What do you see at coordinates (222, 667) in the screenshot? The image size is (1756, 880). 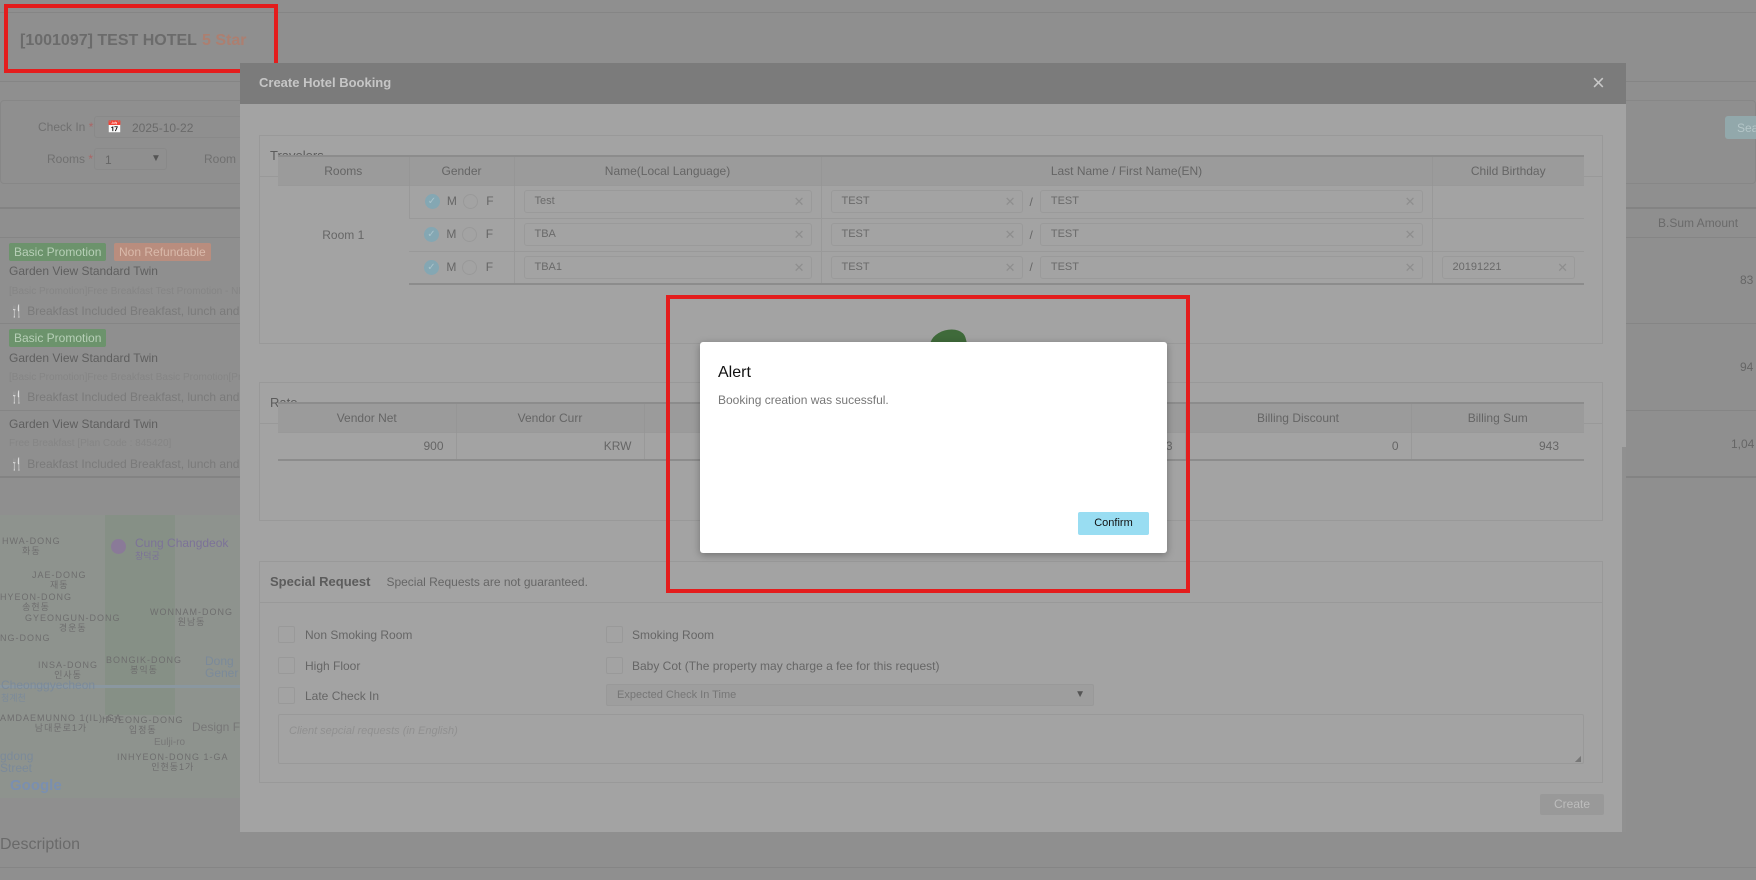 I see `map-label: Dong Gener` at bounding box center [222, 667].